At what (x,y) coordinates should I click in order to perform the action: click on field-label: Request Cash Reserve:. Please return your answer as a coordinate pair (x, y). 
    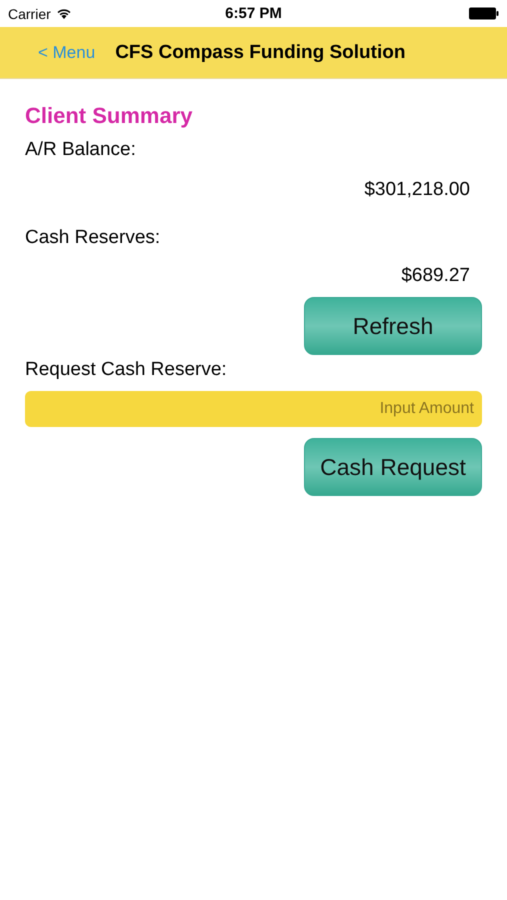
    Looking at the image, I should click on (126, 370).